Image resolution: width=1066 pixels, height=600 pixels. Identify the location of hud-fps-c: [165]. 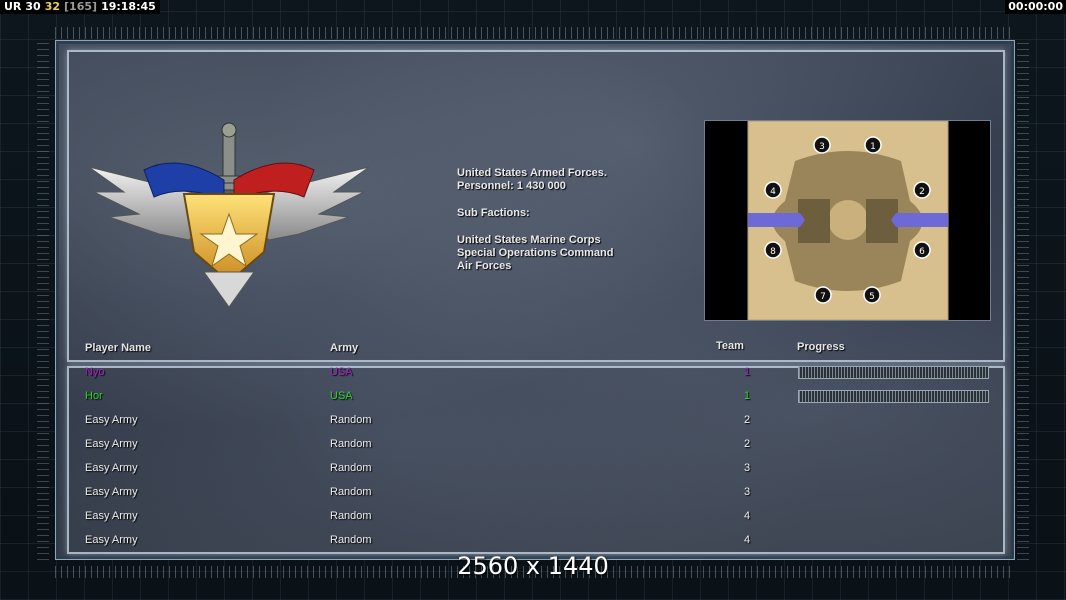
(81, 6).